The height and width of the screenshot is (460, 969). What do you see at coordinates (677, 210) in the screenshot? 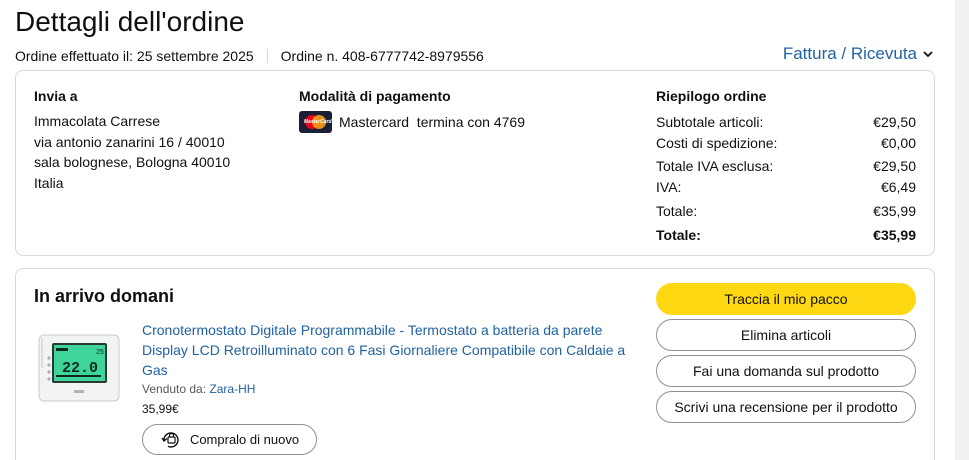
I see `summary-label: Totale:` at bounding box center [677, 210].